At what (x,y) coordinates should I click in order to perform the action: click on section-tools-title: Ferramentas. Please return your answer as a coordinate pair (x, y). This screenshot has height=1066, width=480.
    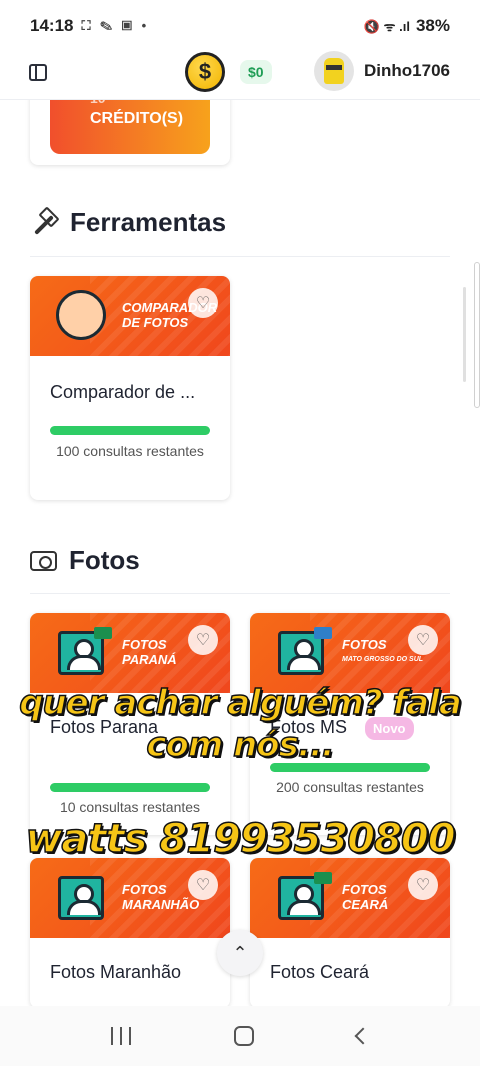
    Looking at the image, I should click on (128, 222).